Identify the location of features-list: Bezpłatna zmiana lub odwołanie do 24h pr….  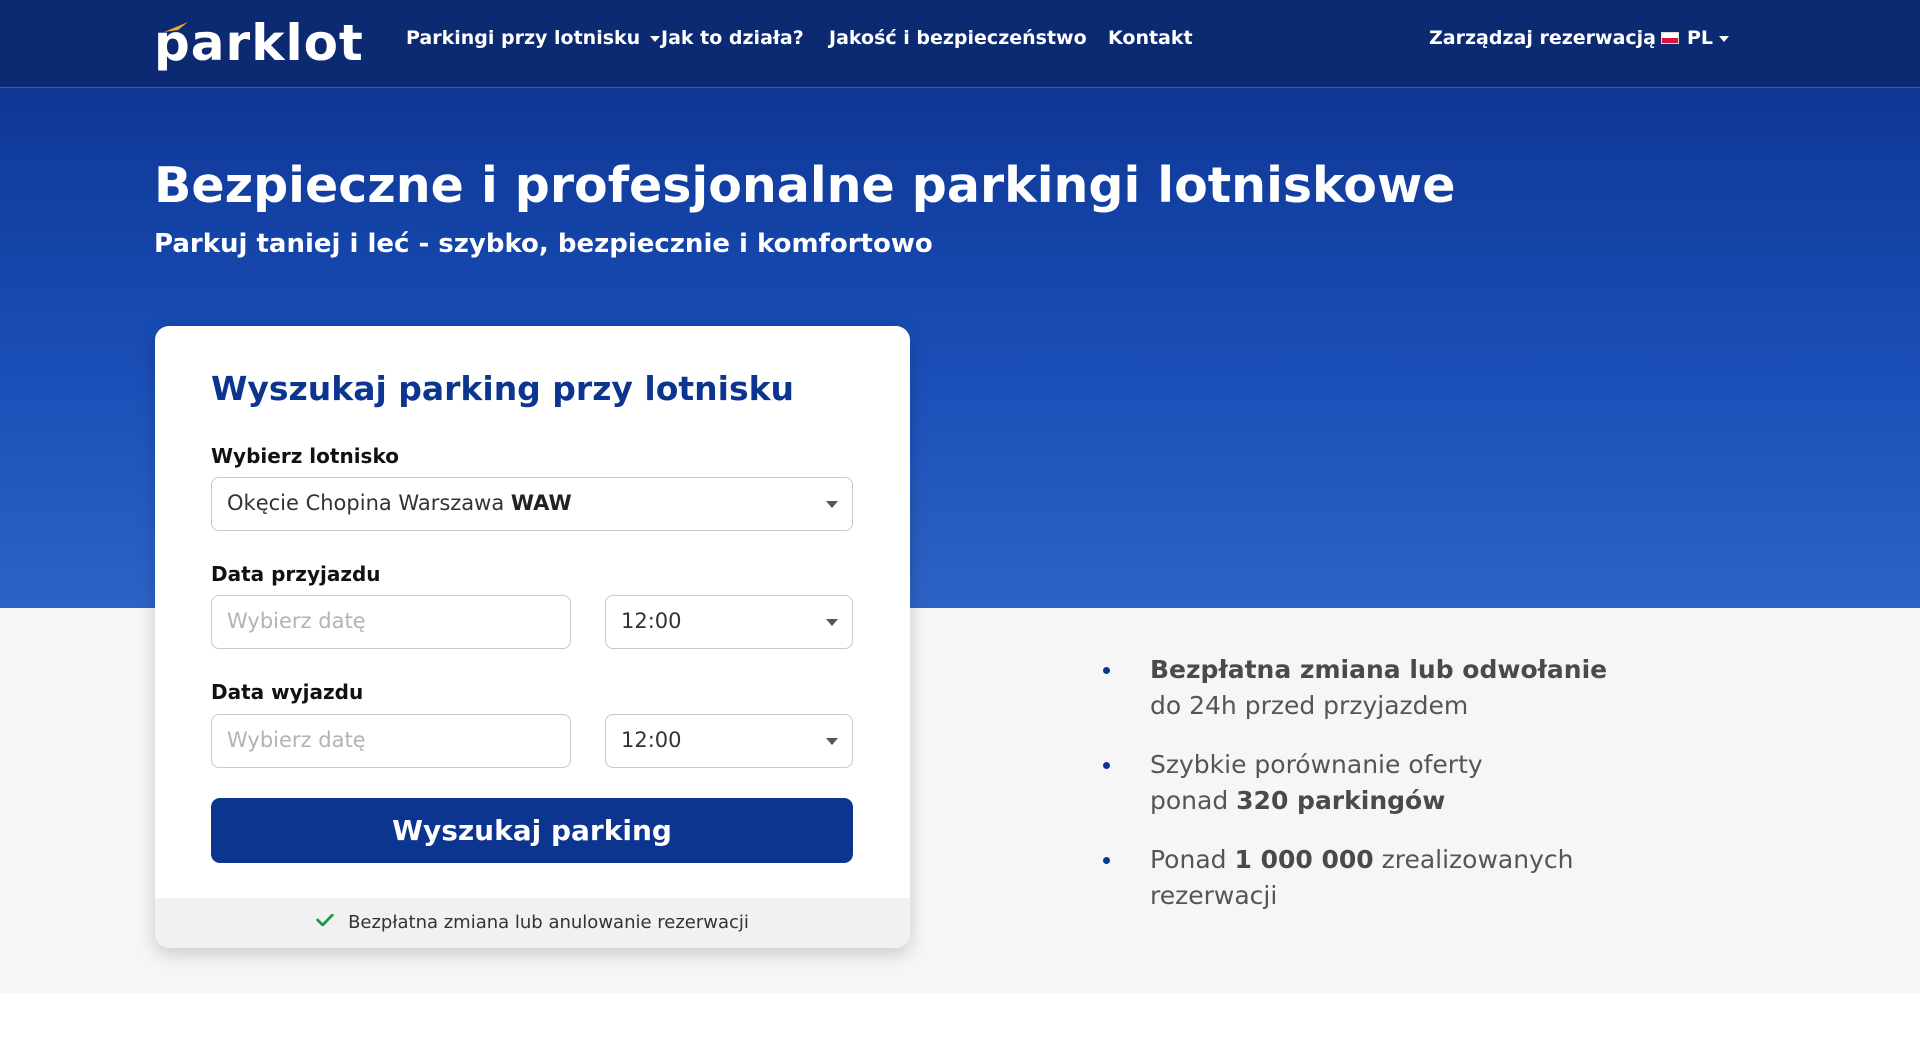
(1380, 794).